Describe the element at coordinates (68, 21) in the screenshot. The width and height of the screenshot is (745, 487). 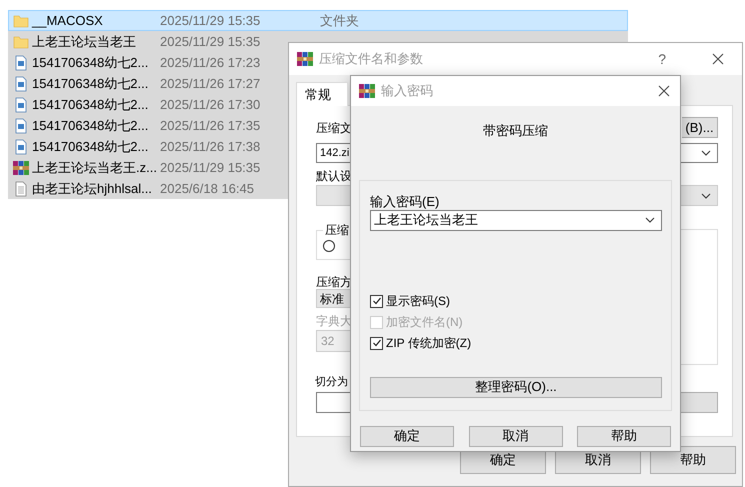
I see `file-name: __MACOSX` at that location.